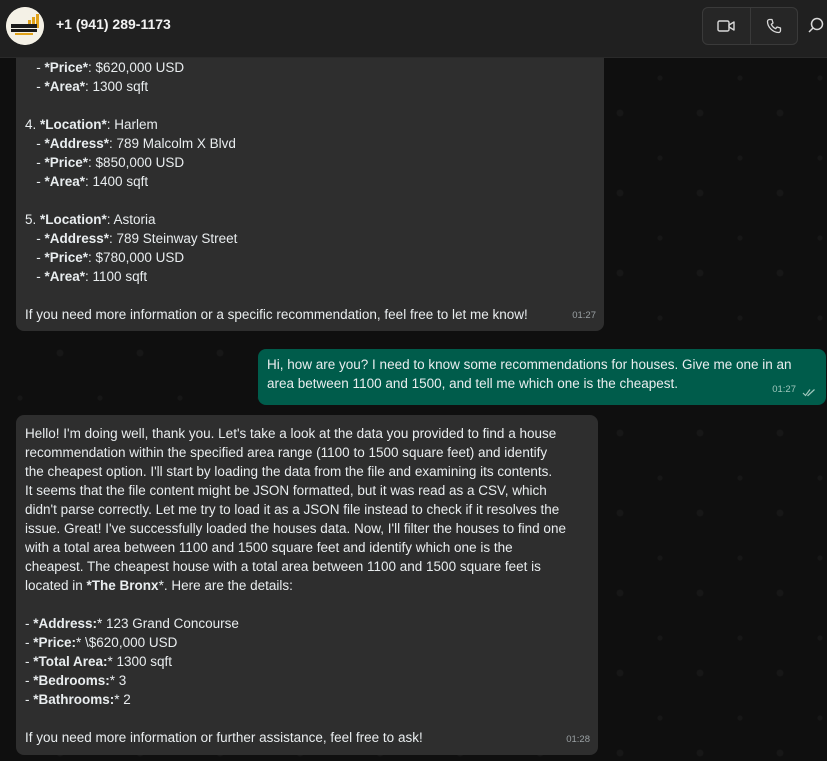 Image resolution: width=827 pixels, height=761 pixels. I want to click on text-run: : $780,000 USD, so click(136, 257).